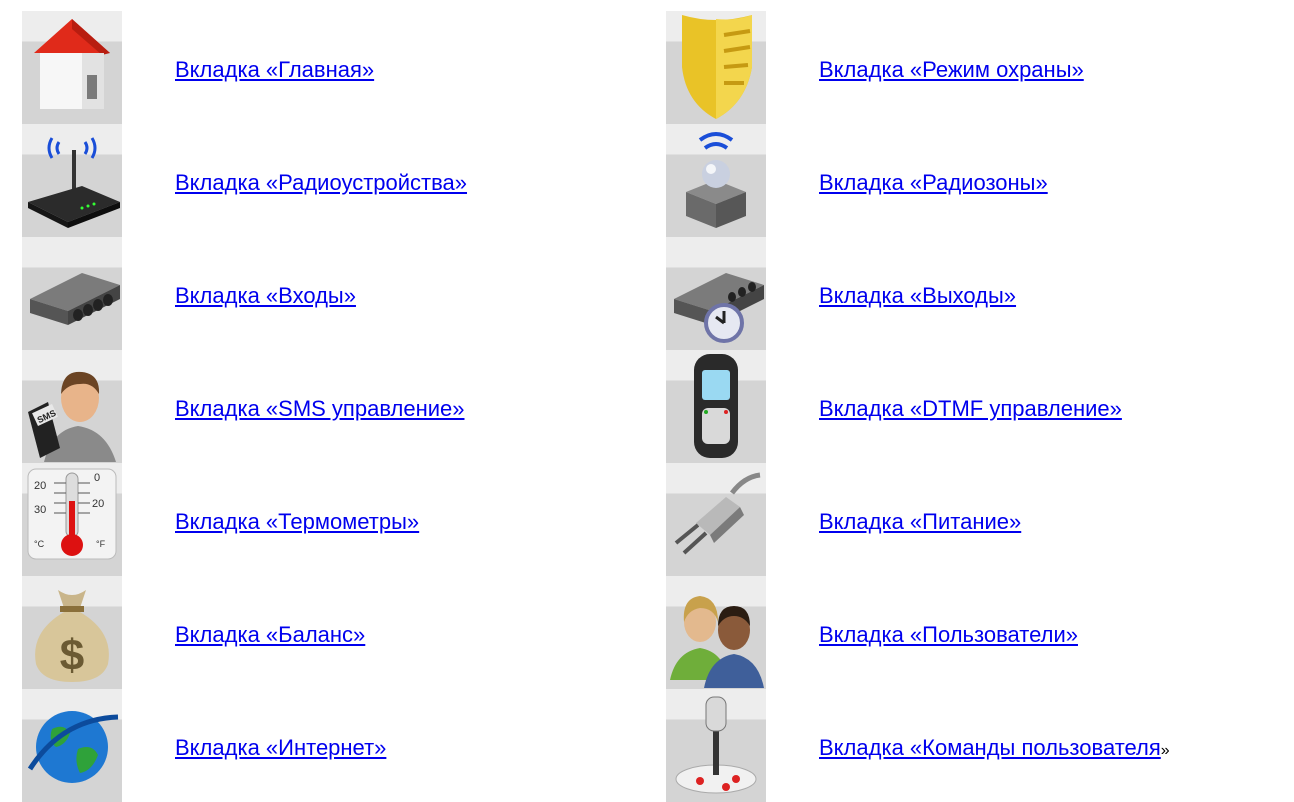 The height and width of the screenshot is (802, 1294). I want to click on tab-link-radio-zones: Вкладка «Радиозоны», so click(933, 183).